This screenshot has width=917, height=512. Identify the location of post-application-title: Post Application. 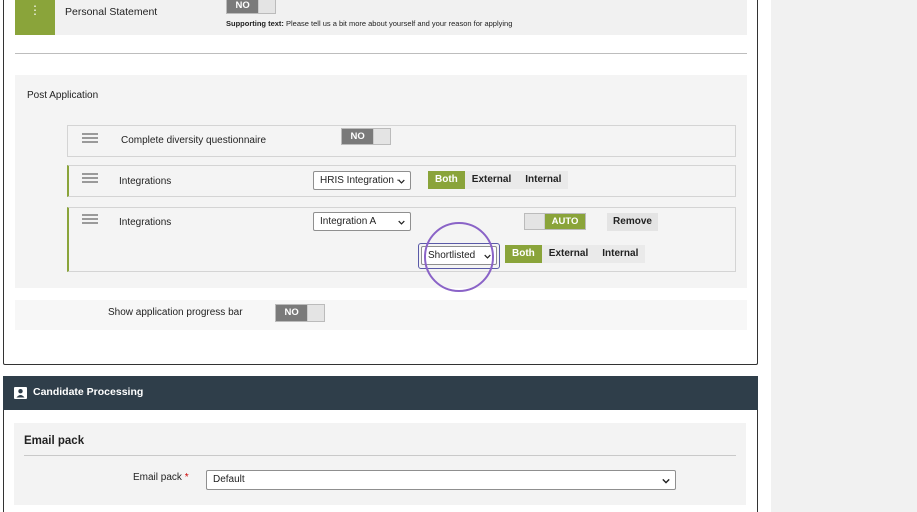
(63, 95).